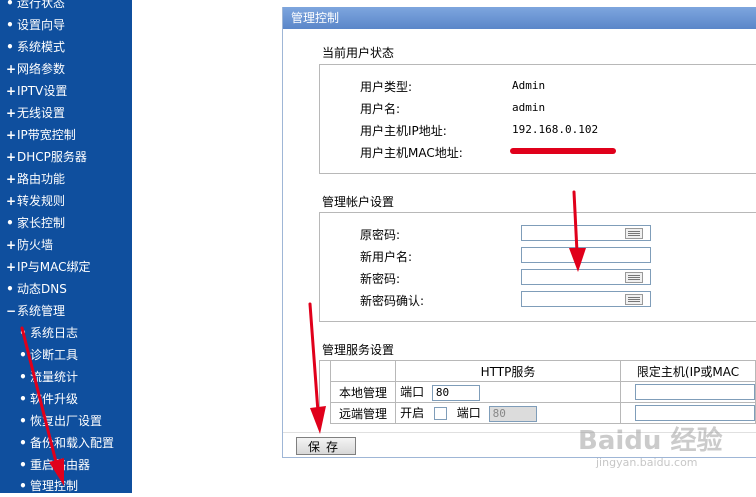 This screenshot has width=756, height=497. Describe the element at coordinates (412, 413) in the screenshot. I see `enable-label: 开启` at that location.